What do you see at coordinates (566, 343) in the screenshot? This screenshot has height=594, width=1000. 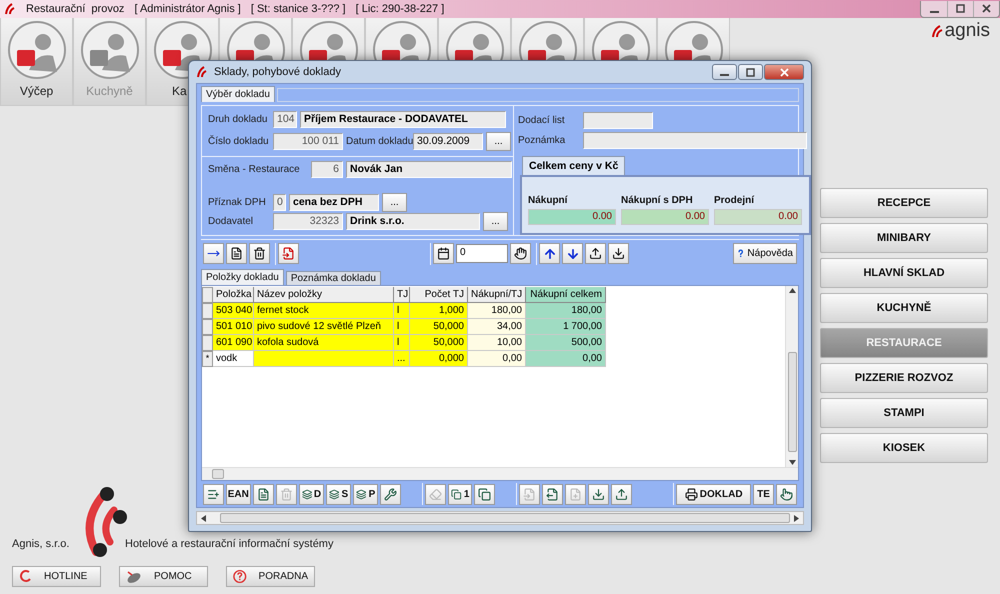 I see `table-cell: 500,00` at bounding box center [566, 343].